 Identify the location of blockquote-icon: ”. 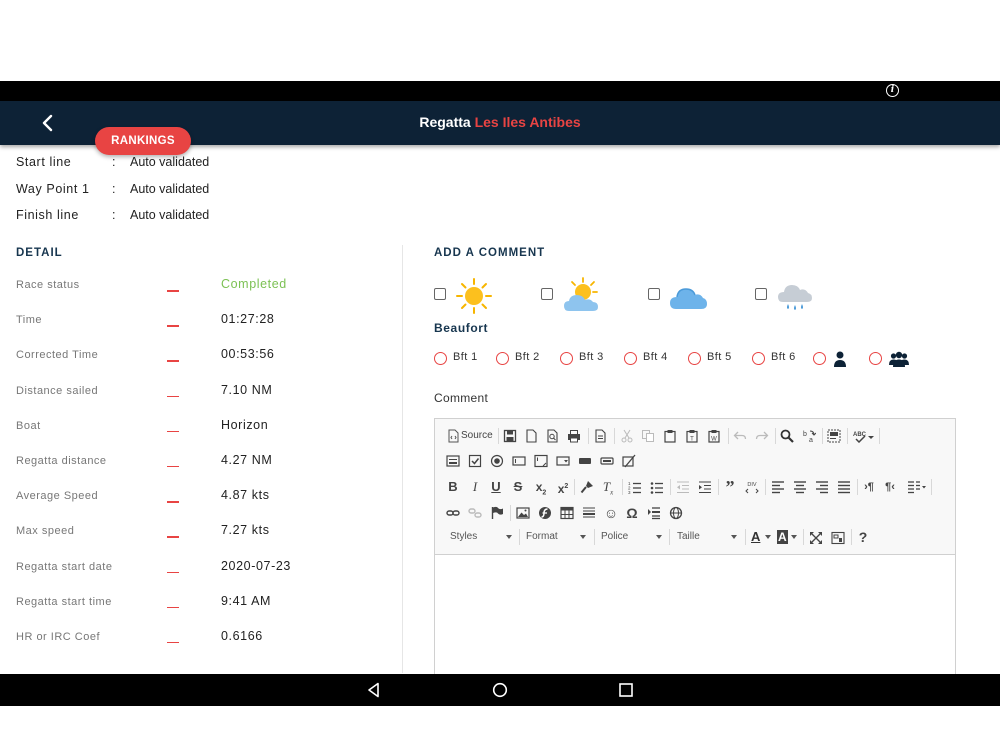
(730, 487).